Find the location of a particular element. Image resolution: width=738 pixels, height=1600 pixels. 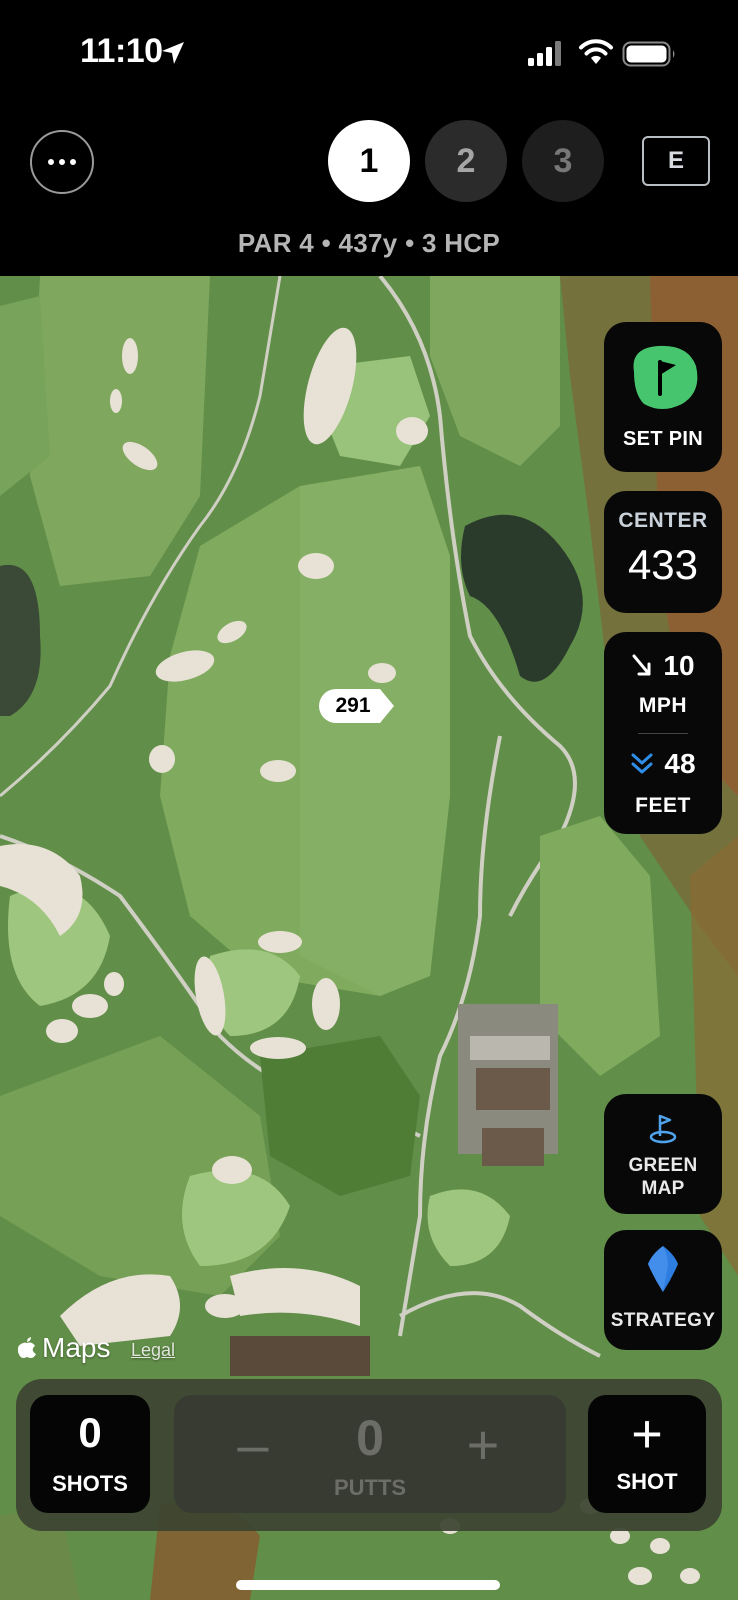

legal-link: Legal is located at coordinates (153, 1350).